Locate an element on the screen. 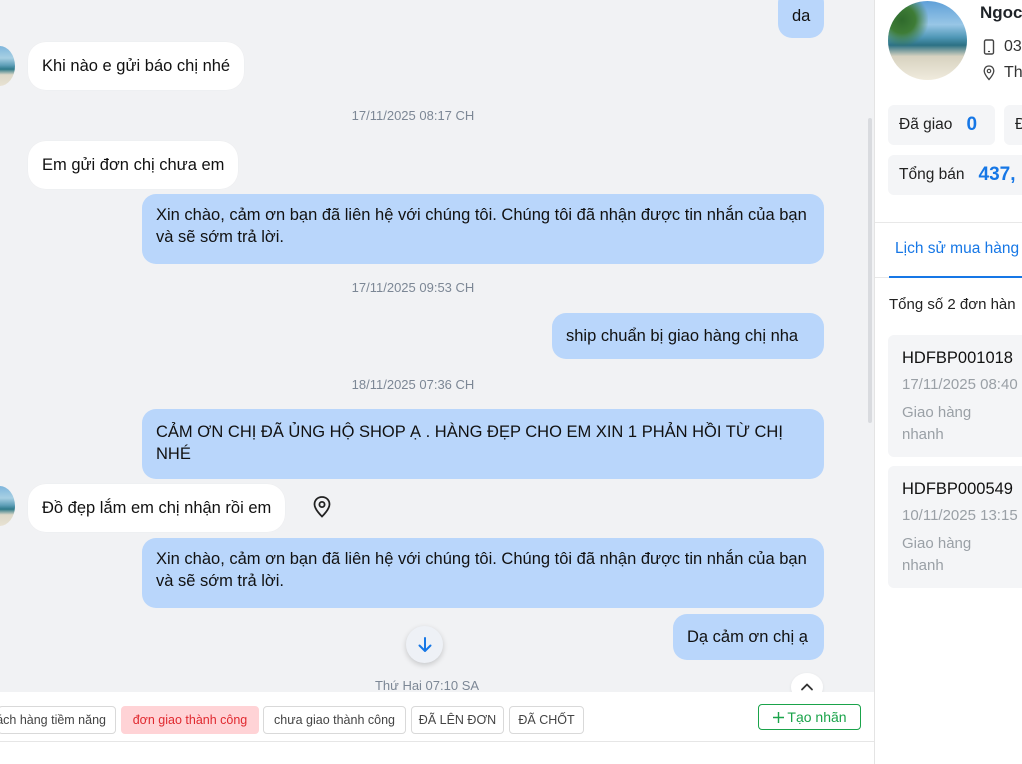  customer-phone: 03 is located at coordinates (1013, 46).